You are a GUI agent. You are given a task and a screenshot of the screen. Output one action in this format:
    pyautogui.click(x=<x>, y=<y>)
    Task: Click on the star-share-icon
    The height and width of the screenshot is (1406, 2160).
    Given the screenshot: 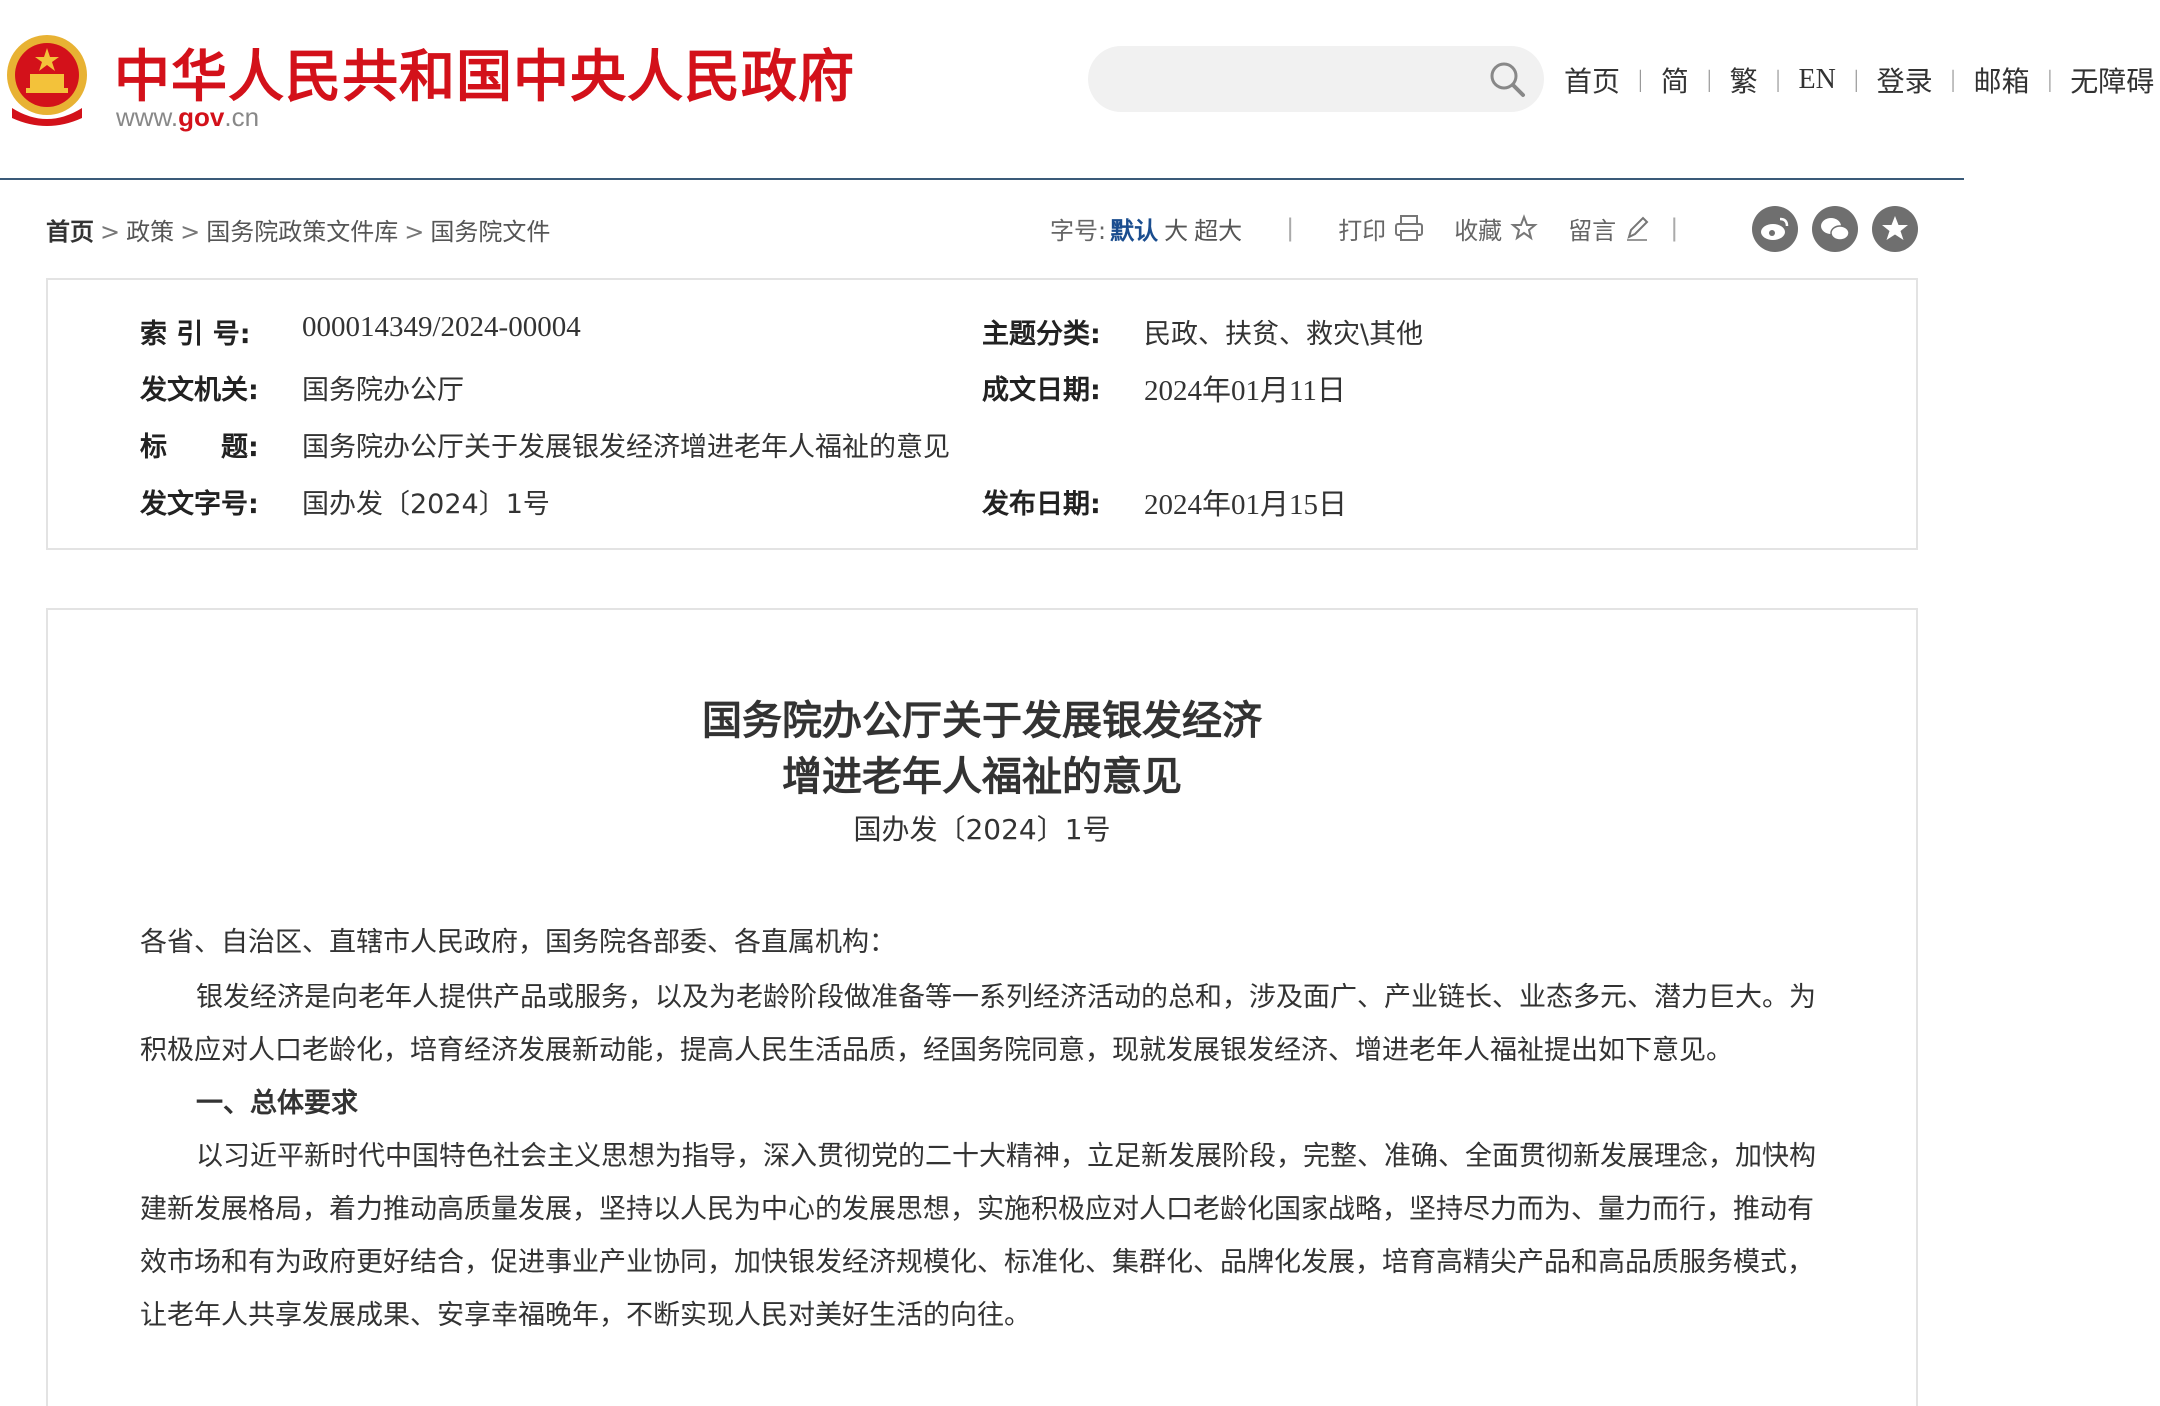 What is the action you would take?
    pyautogui.click(x=1895, y=228)
    